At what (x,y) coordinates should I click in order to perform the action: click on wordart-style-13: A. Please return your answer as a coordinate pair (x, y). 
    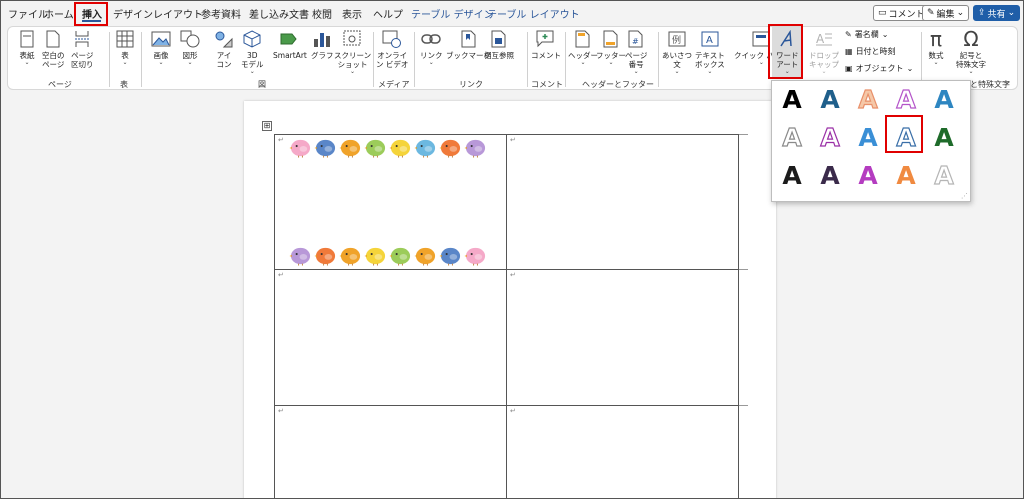
    Looking at the image, I should click on (868, 175).